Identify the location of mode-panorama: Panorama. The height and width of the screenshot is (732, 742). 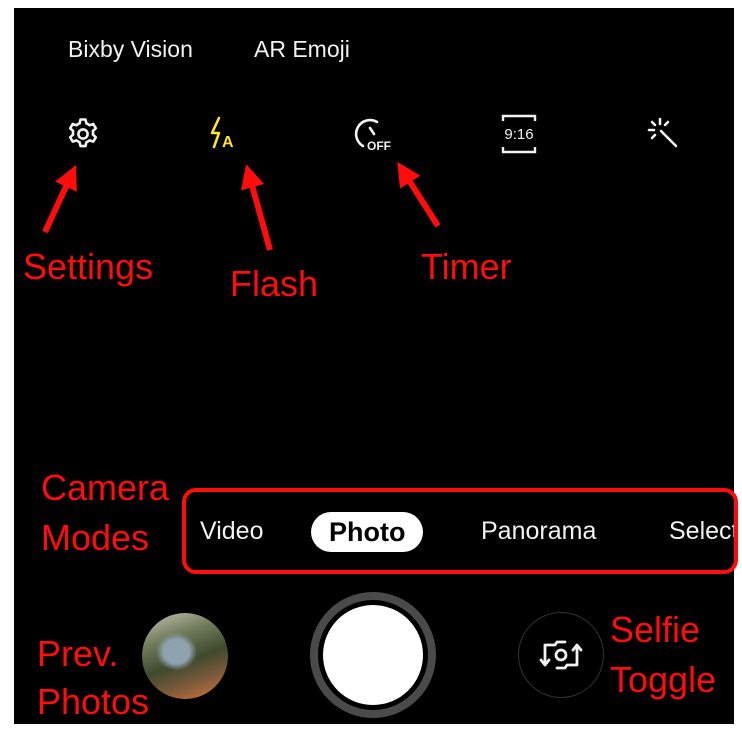
(538, 531).